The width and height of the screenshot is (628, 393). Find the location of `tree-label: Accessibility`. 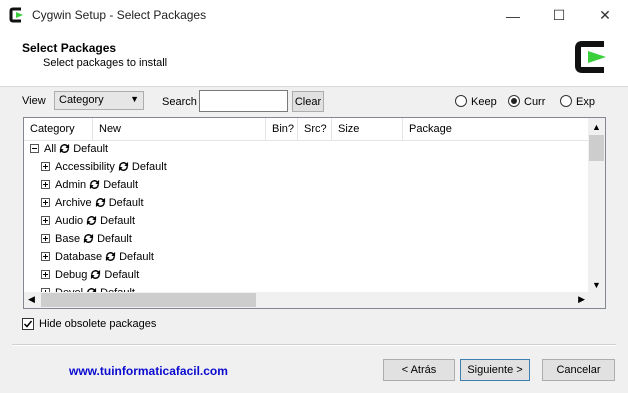

tree-label: Accessibility is located at coordinates (85, 167).